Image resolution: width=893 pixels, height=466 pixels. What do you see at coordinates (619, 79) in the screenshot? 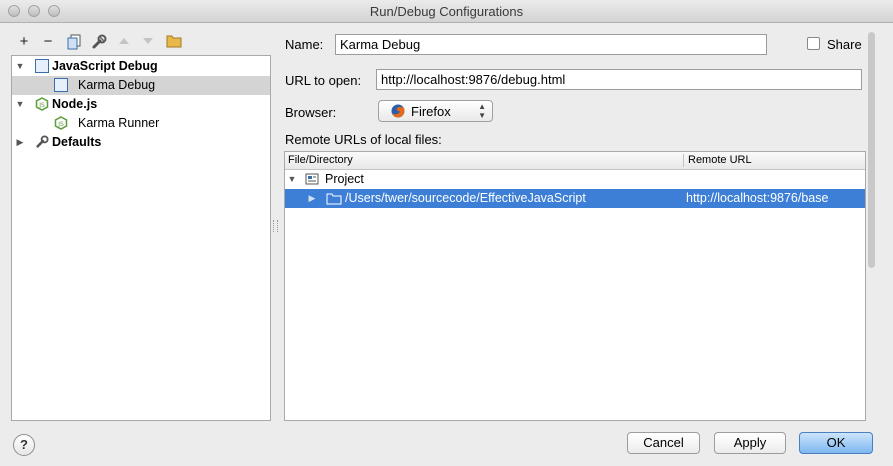
I see `url-field: http://localhost:9876/debug.html` at bounding box center [619, 79].